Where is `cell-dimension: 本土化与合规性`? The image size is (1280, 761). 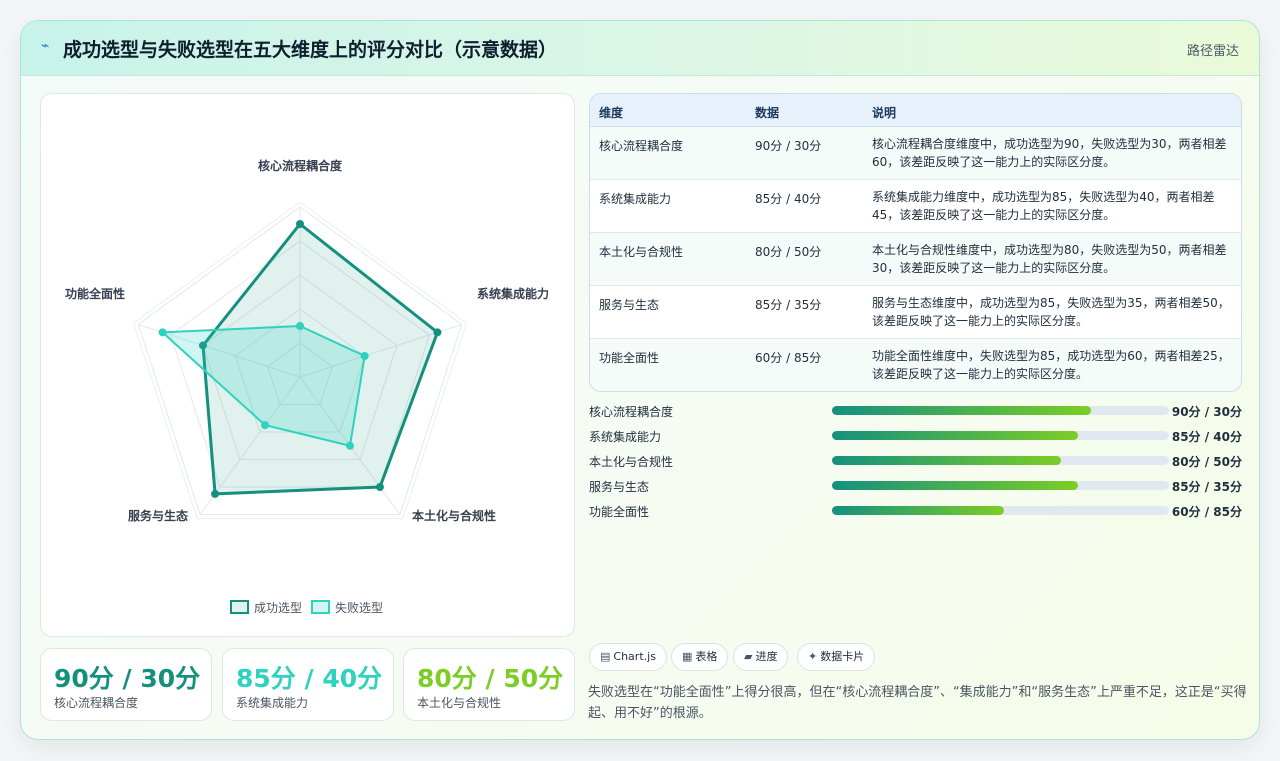 cell-dimension: 本土化与合规性 is located at coordinates (641, 252).